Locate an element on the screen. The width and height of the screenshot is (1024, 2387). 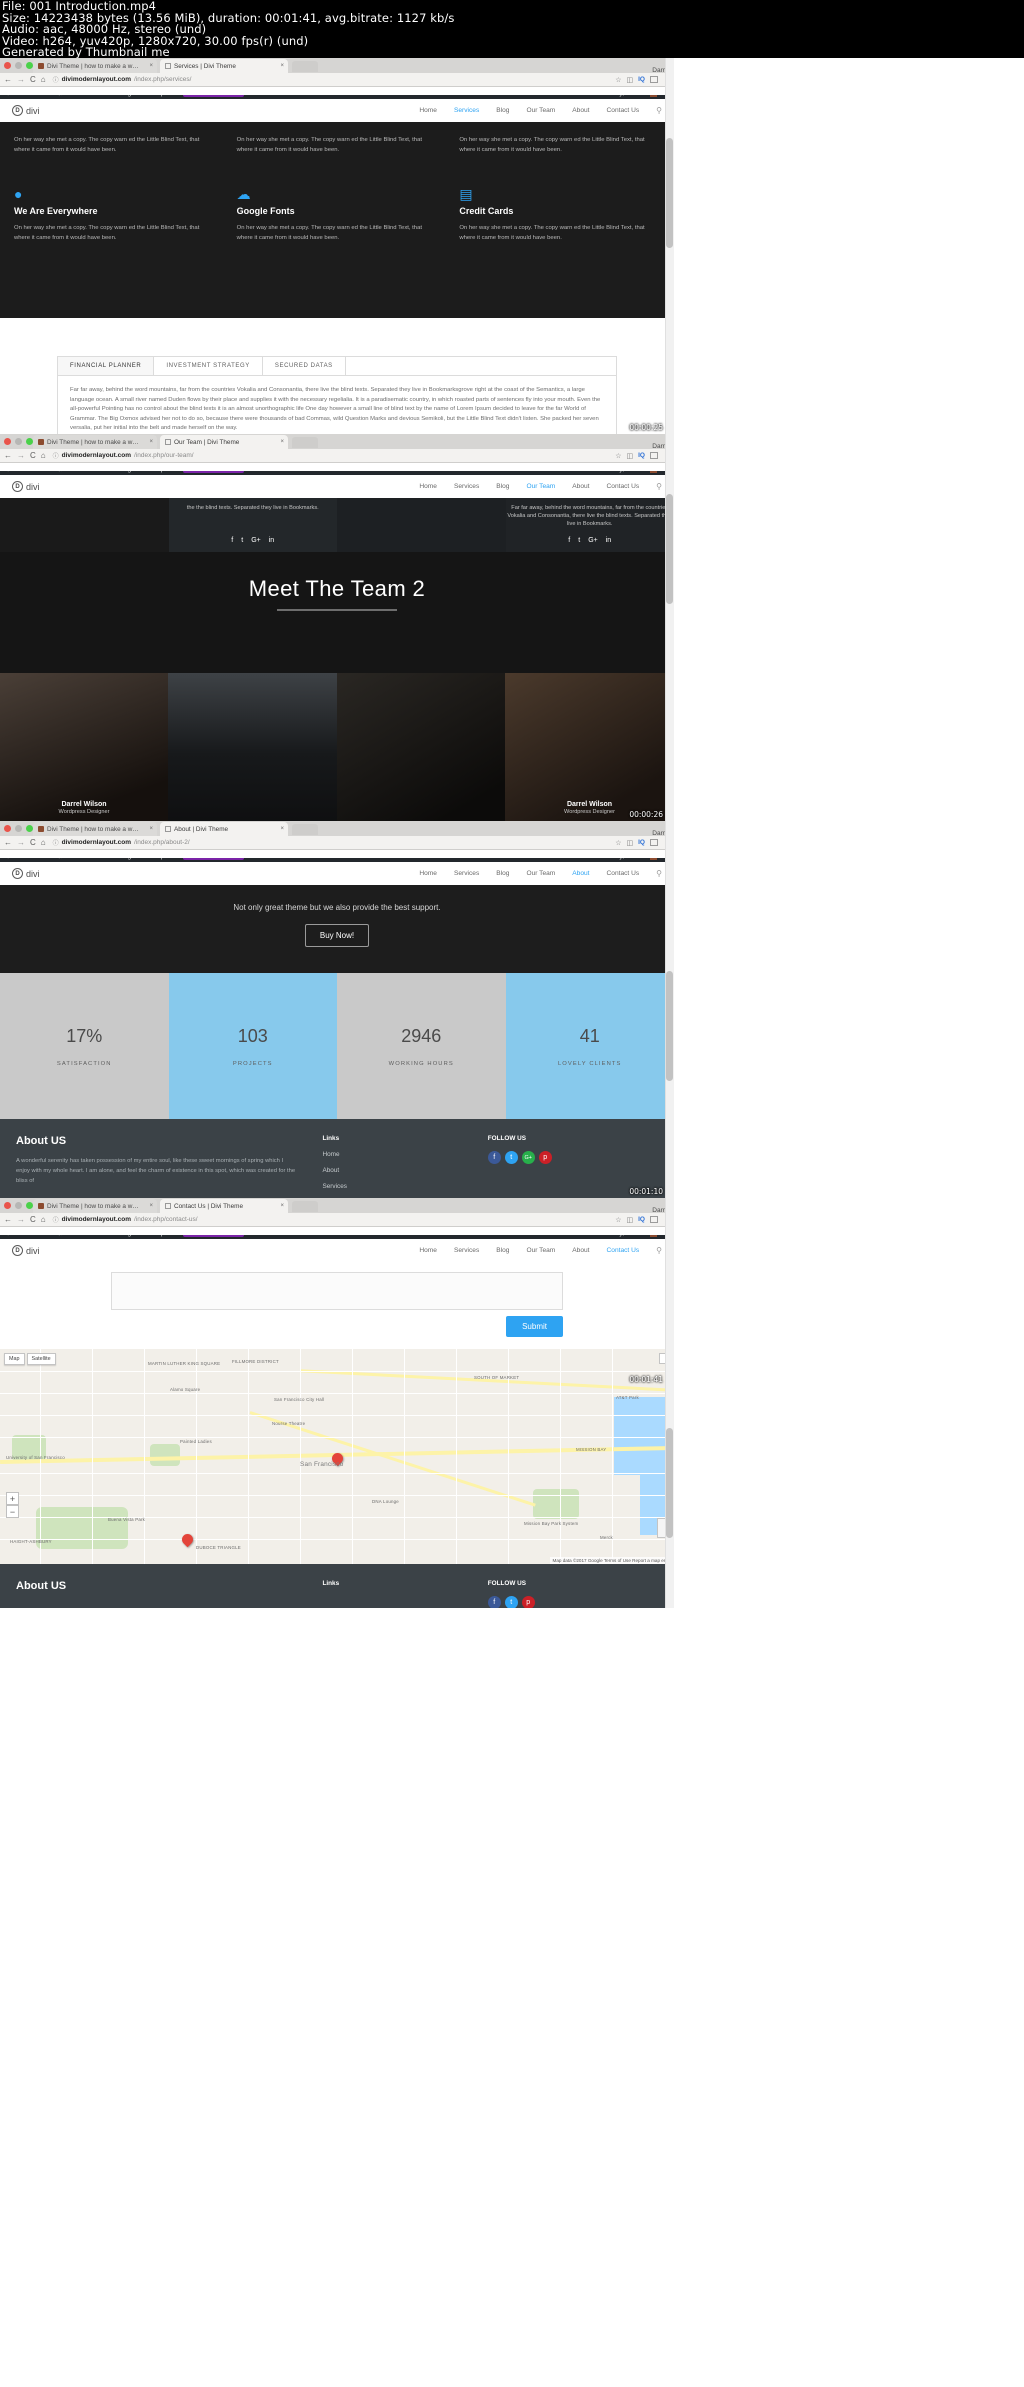
browser-tab-contact-us: Contact Us | Divi Theme × is located at coordinates (224, 1206).